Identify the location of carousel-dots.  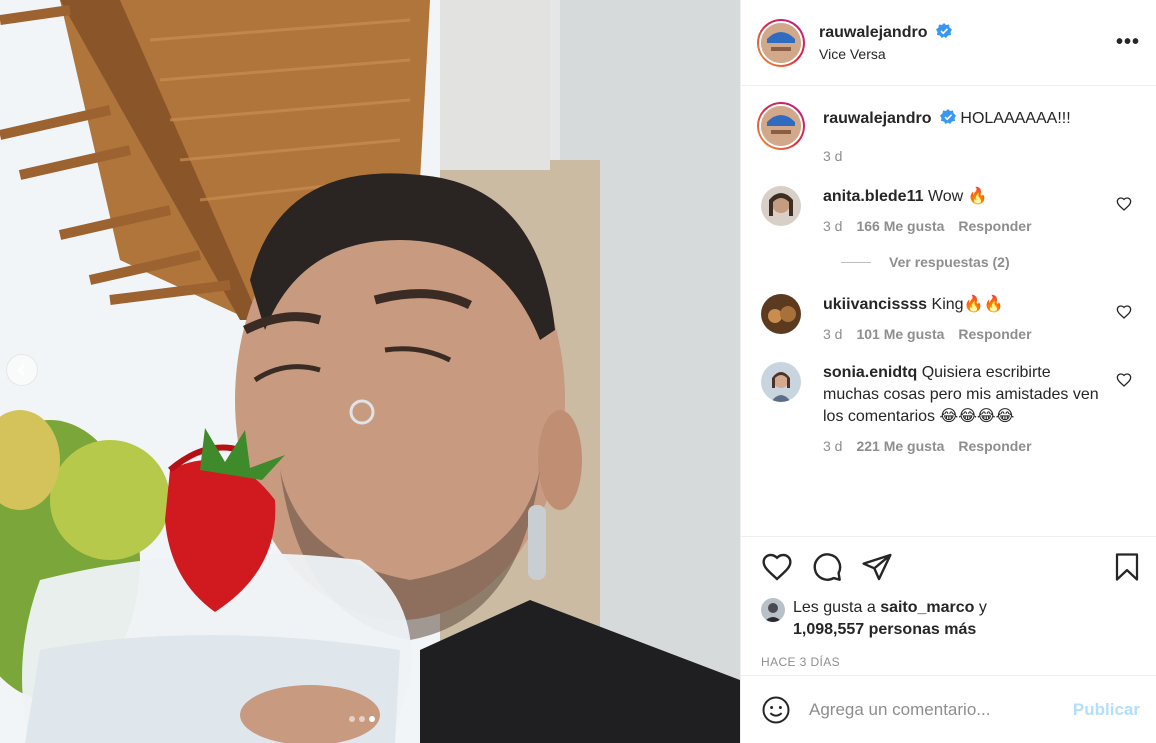
(362, 719).